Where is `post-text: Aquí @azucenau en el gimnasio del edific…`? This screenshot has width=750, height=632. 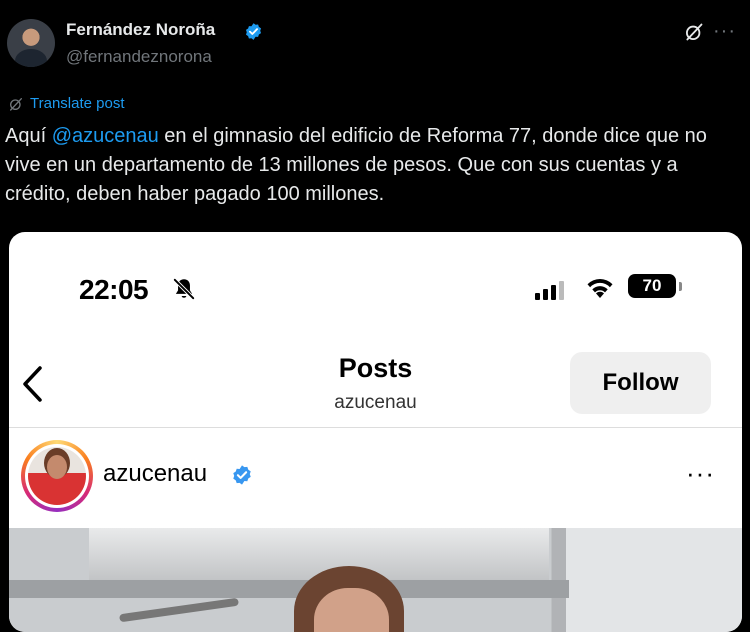
post-text: Aquí @azucenau en el gimnasio del edific… is located at coordinates (375, 165).